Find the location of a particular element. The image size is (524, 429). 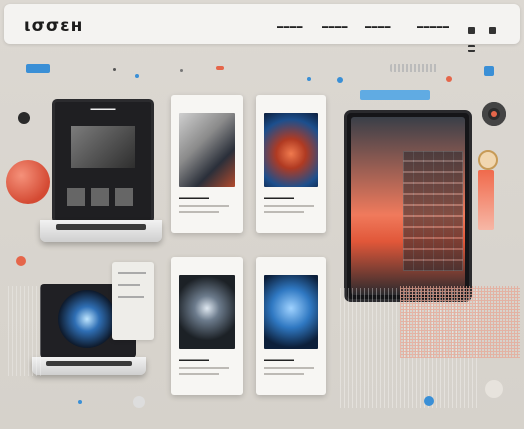

speaker-icon is located at coordinates (494, 114).